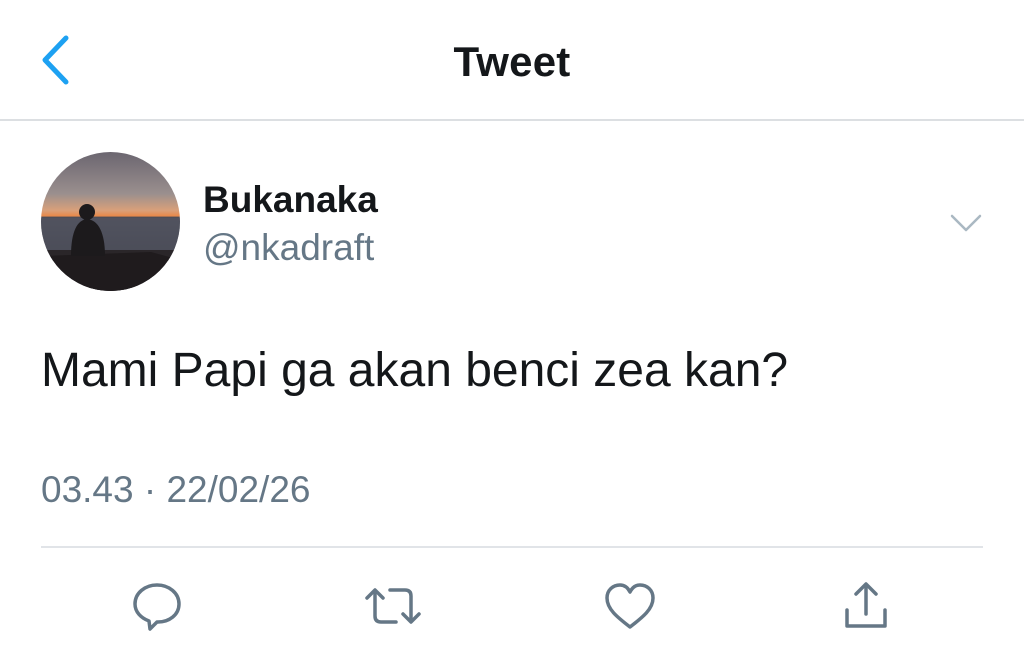  I want to click on page-title: Tweet, so click(512, 61).